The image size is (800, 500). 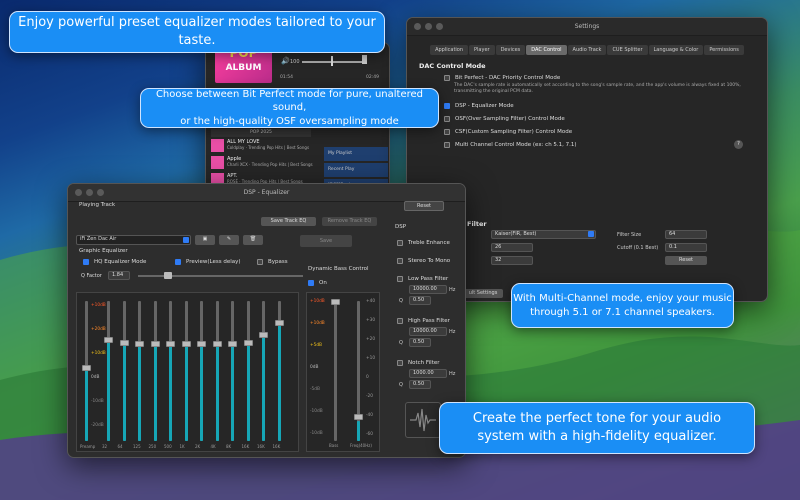 What do you see at coordinates (420, 384) in the screenshot?
I see `notch-q-input: 0.50` at bounding box center [420, 384].